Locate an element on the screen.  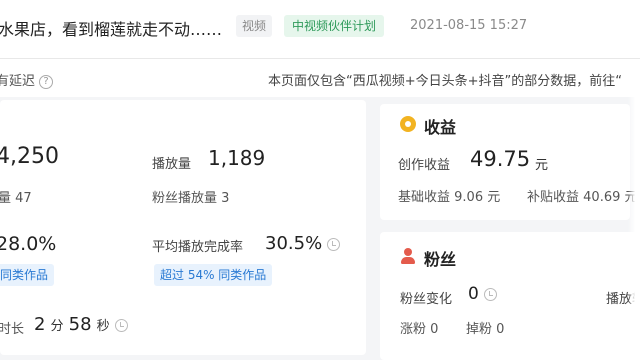
delay-notice: 有延迟? is located at coordinates (27, 79).